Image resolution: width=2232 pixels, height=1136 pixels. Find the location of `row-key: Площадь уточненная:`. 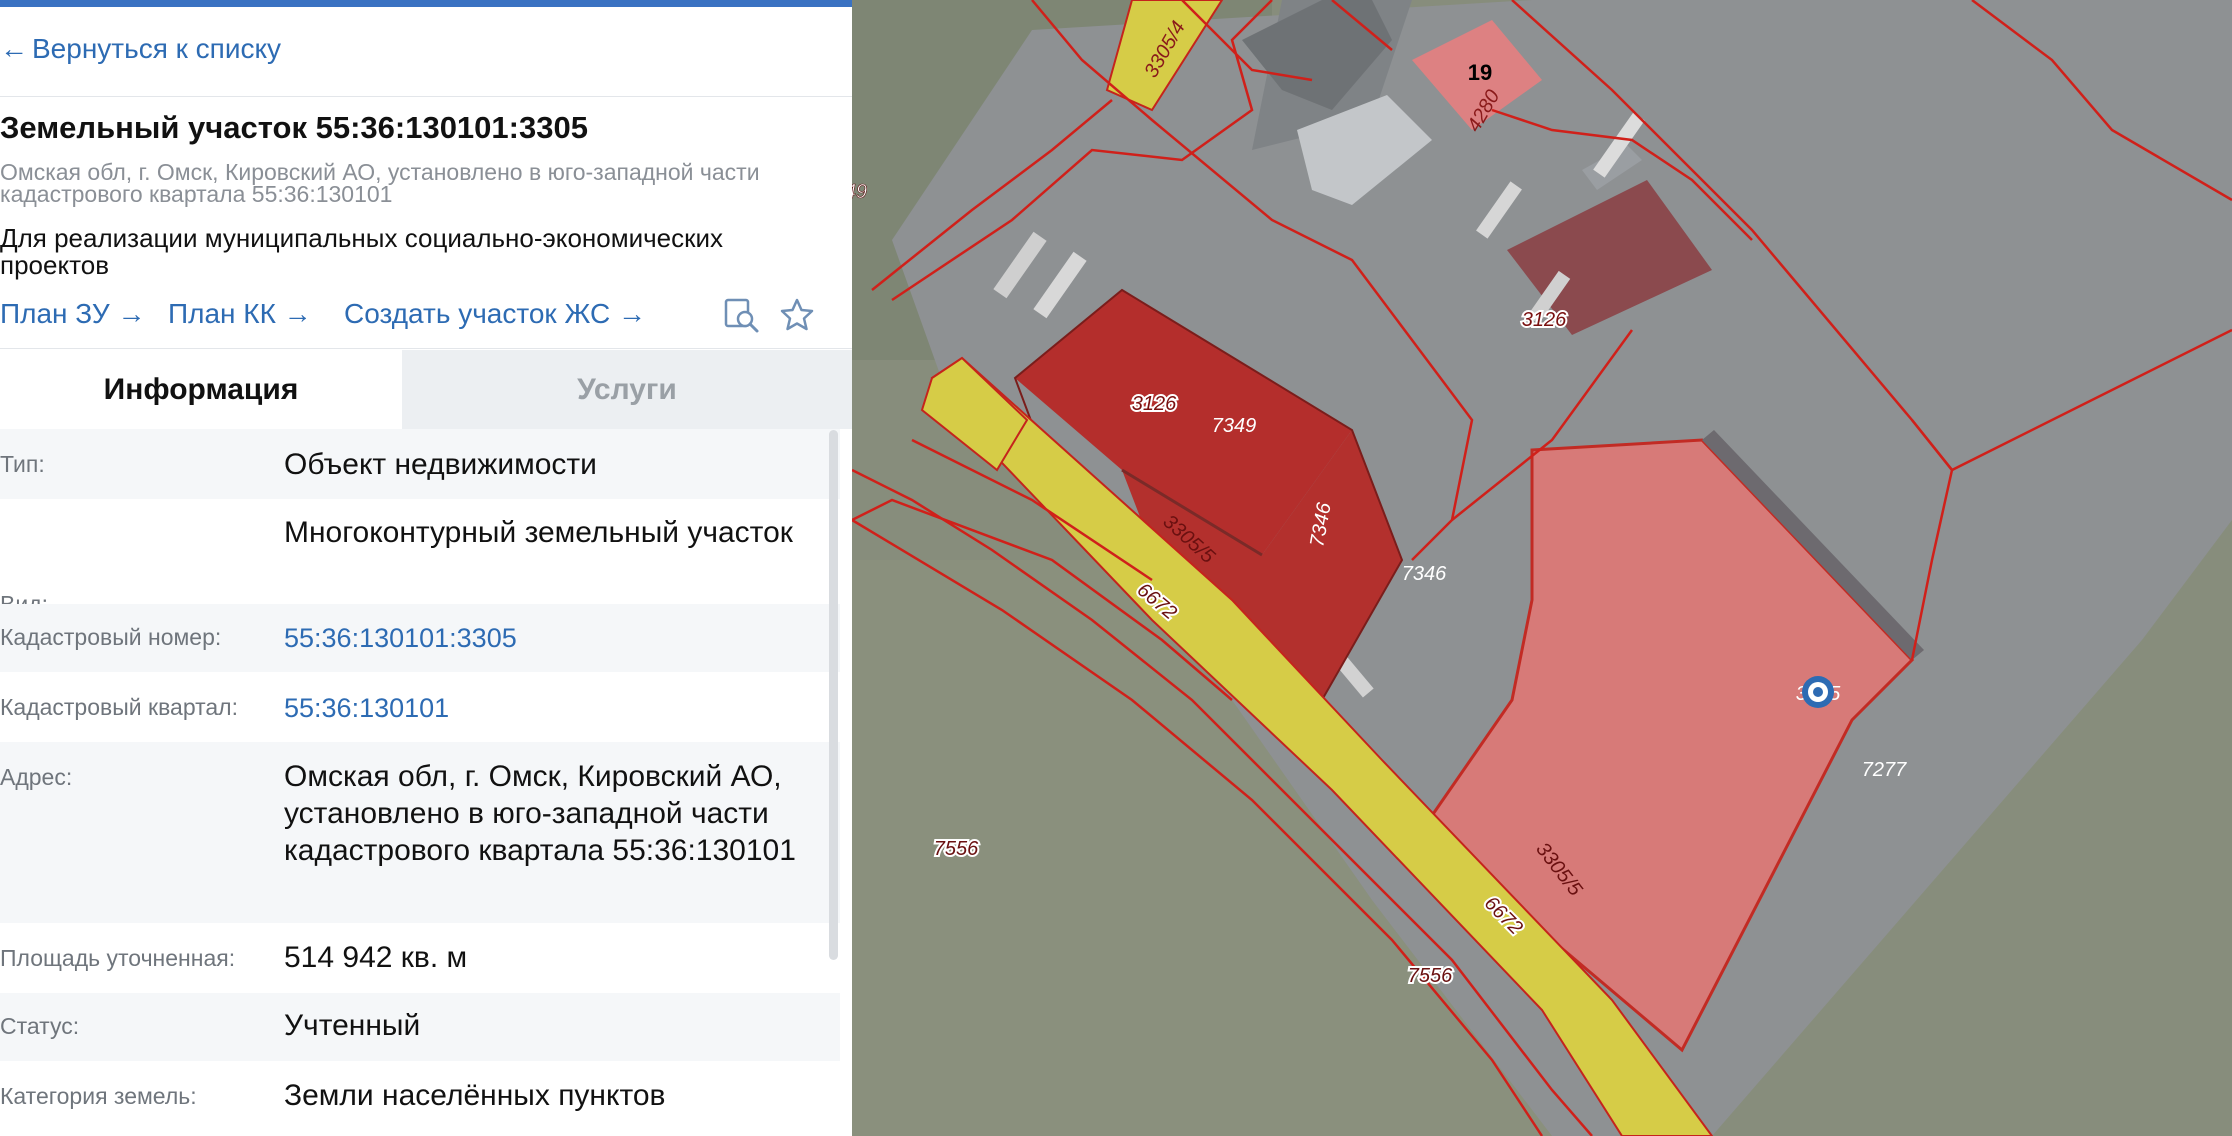

row-key: Площадь уточненная: is located at coordinates (118, 958).